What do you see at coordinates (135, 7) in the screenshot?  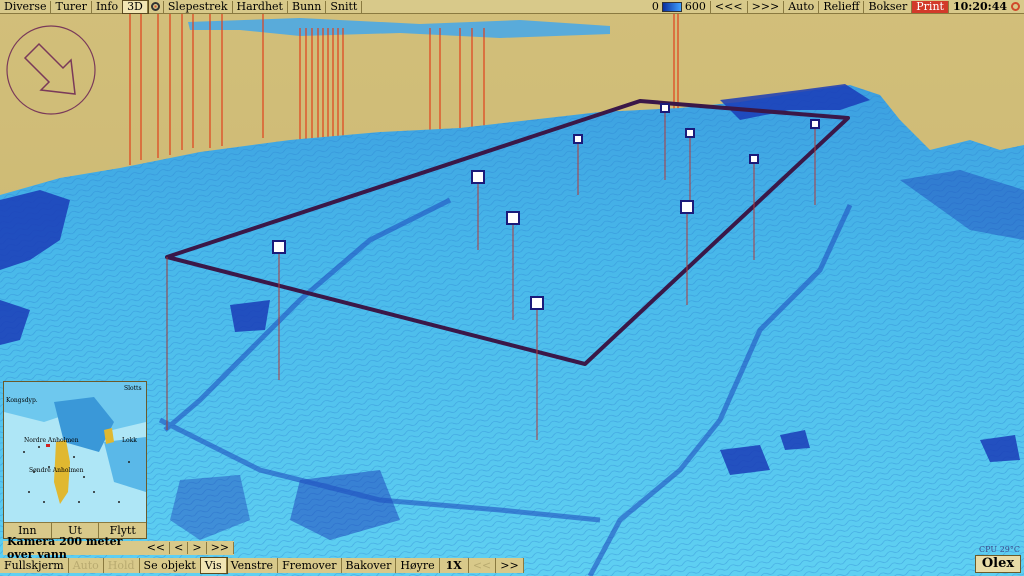 I see `menu-3d: 3D` at bounding box center [135, 7].